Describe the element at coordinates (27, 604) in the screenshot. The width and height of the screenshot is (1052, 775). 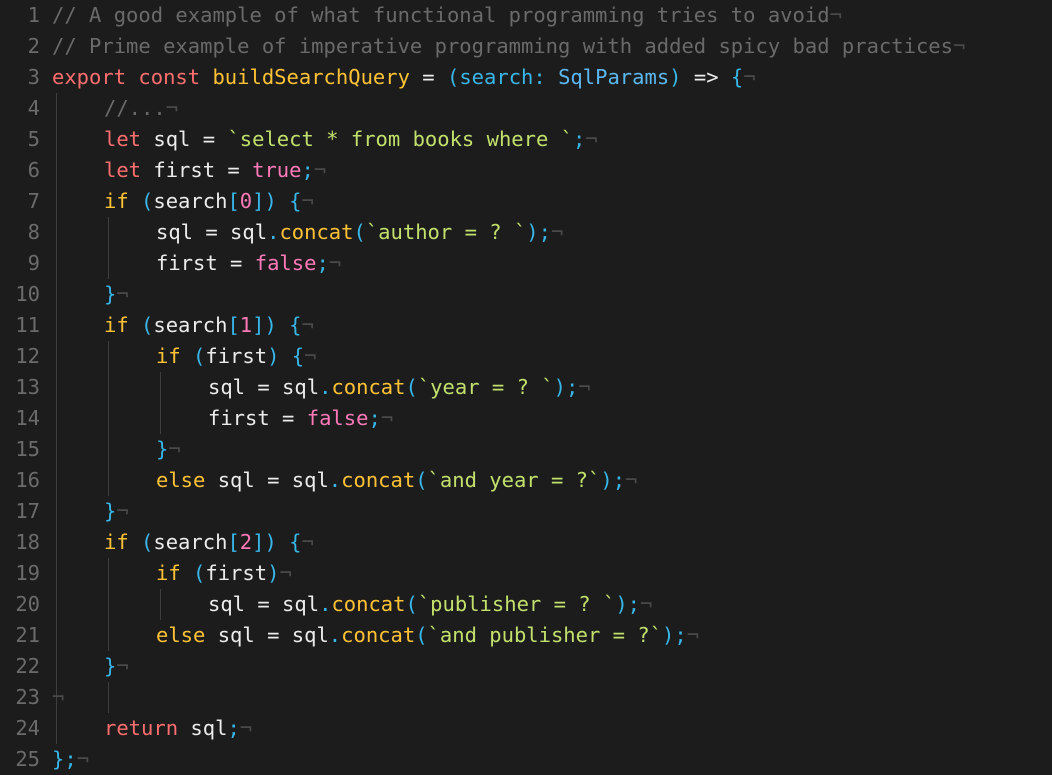
I see `line-number: 20` at that location.